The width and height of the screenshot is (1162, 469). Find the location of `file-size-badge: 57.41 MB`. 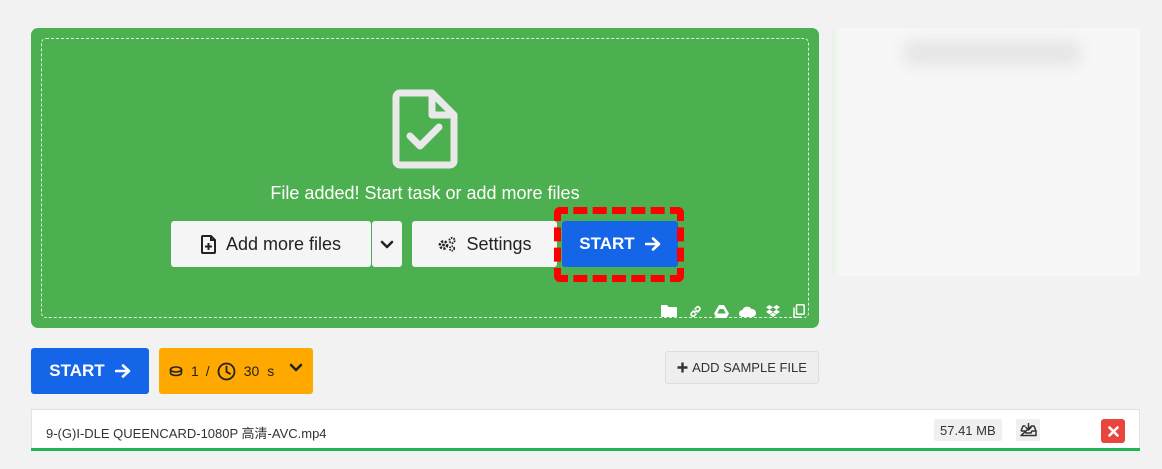

file-size-badge: 57.41 MB is located at coordinates (968, 430).